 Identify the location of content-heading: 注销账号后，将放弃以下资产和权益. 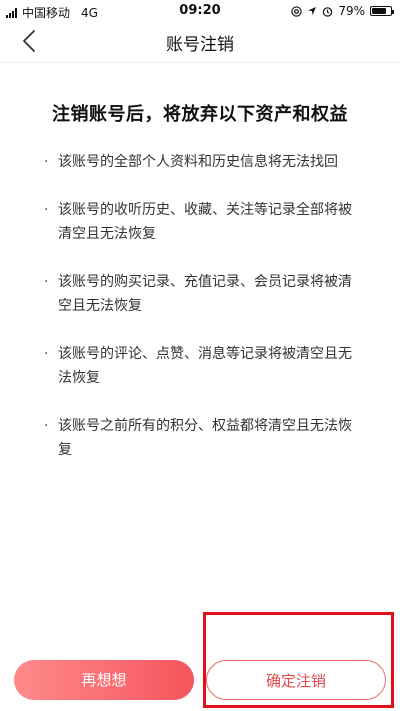
(200, 114).